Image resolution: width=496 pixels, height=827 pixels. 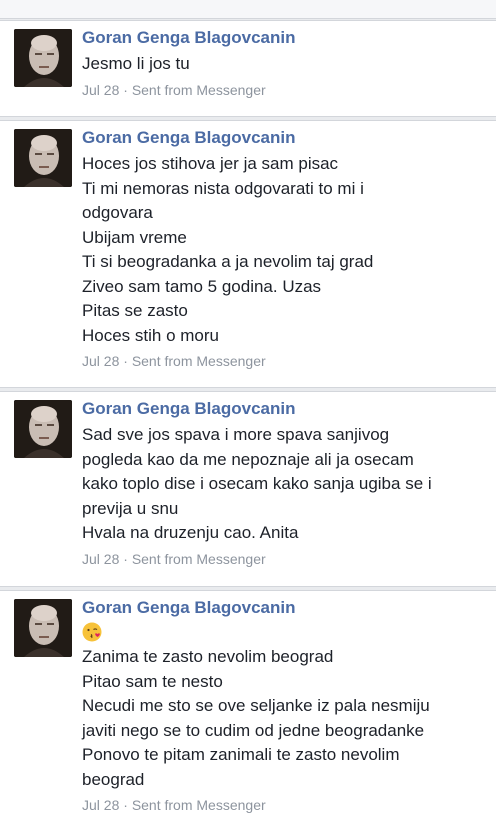 What do you see at coordinates (134, 237) in the screenshot?
I see `message-line: Ubijam vreme` at bounding box center [134, 237].